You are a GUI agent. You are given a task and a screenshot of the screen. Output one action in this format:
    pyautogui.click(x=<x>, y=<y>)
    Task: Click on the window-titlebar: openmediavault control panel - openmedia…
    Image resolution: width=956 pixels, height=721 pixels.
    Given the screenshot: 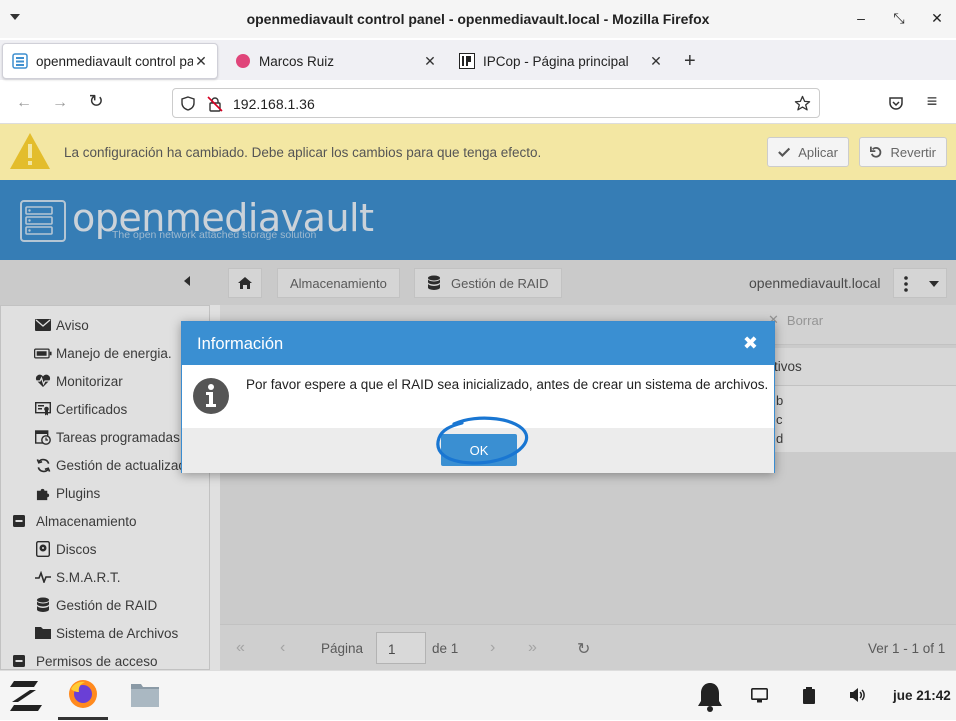 What is the action you would take?
    pyautogui.click(x=478, y=19)
    